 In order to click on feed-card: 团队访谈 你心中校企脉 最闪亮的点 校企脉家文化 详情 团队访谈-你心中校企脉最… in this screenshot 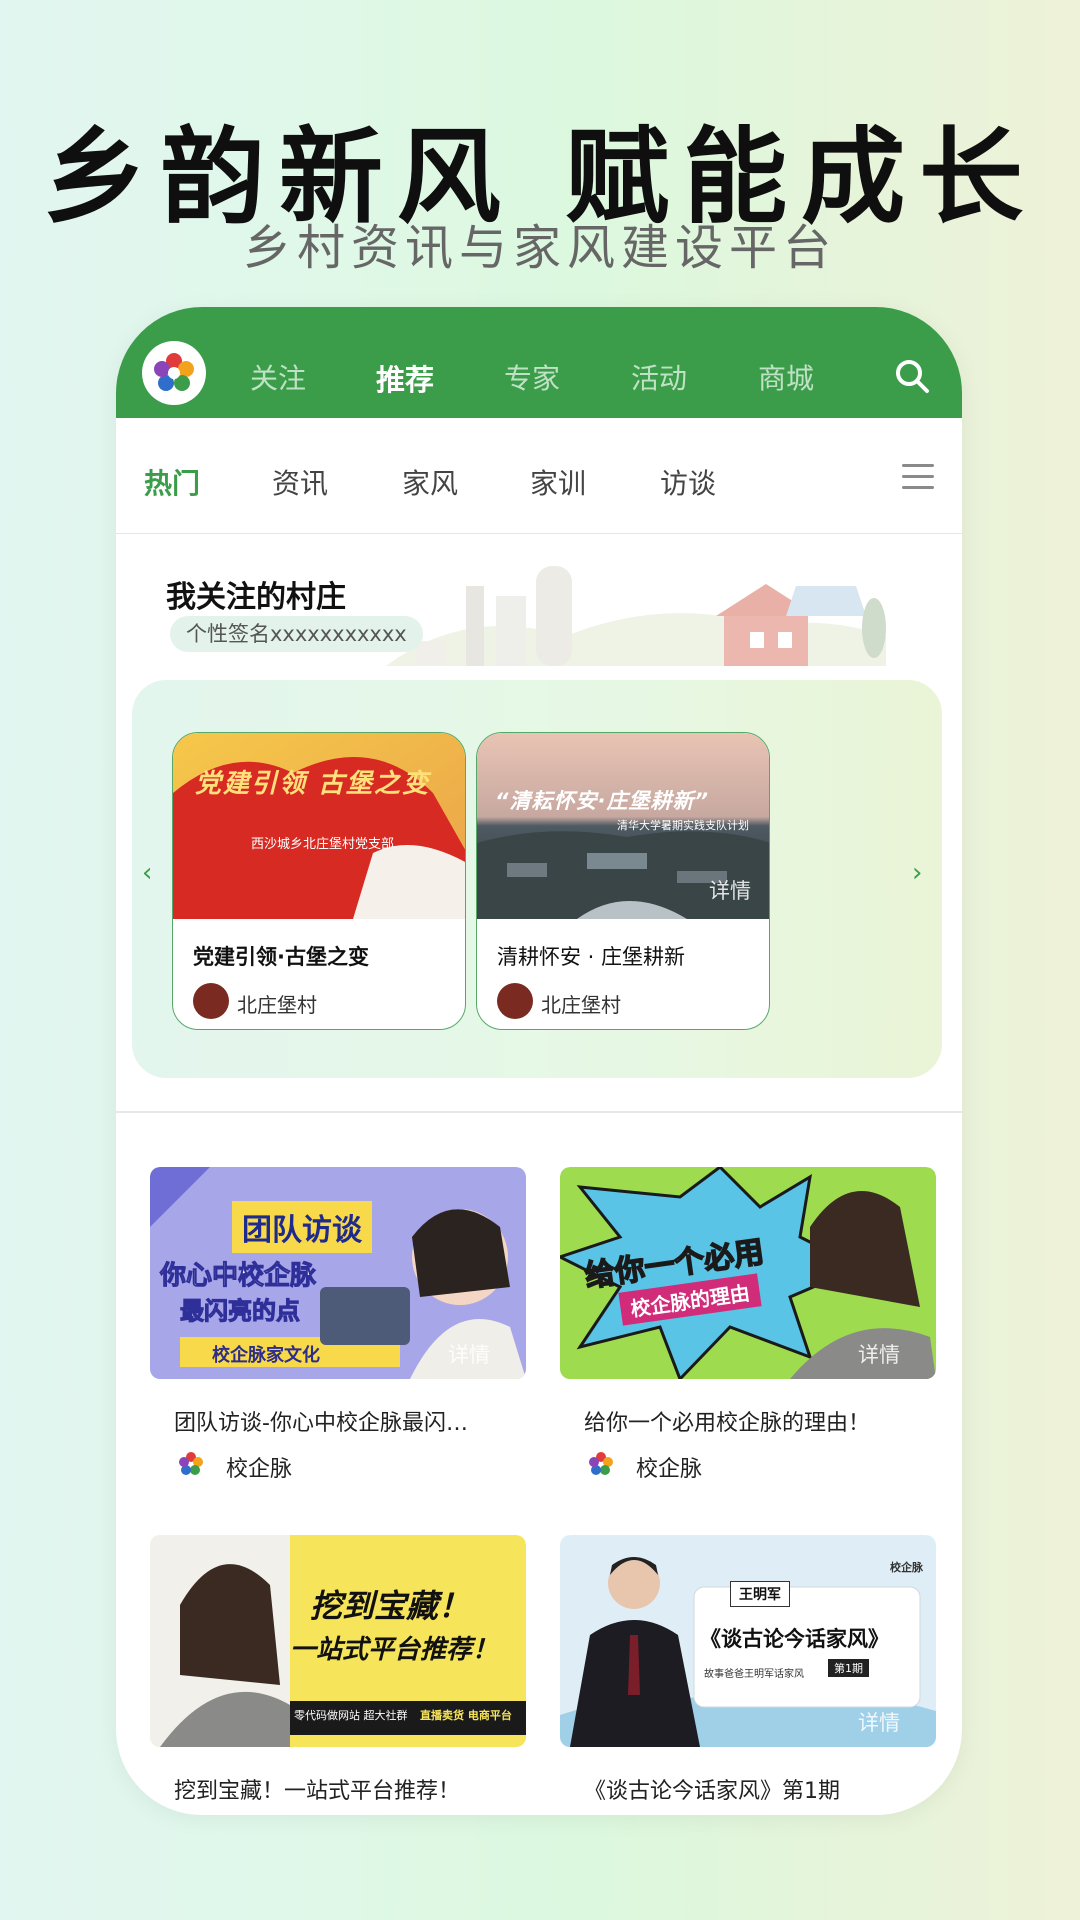, I will do `click(338, 1332)`.